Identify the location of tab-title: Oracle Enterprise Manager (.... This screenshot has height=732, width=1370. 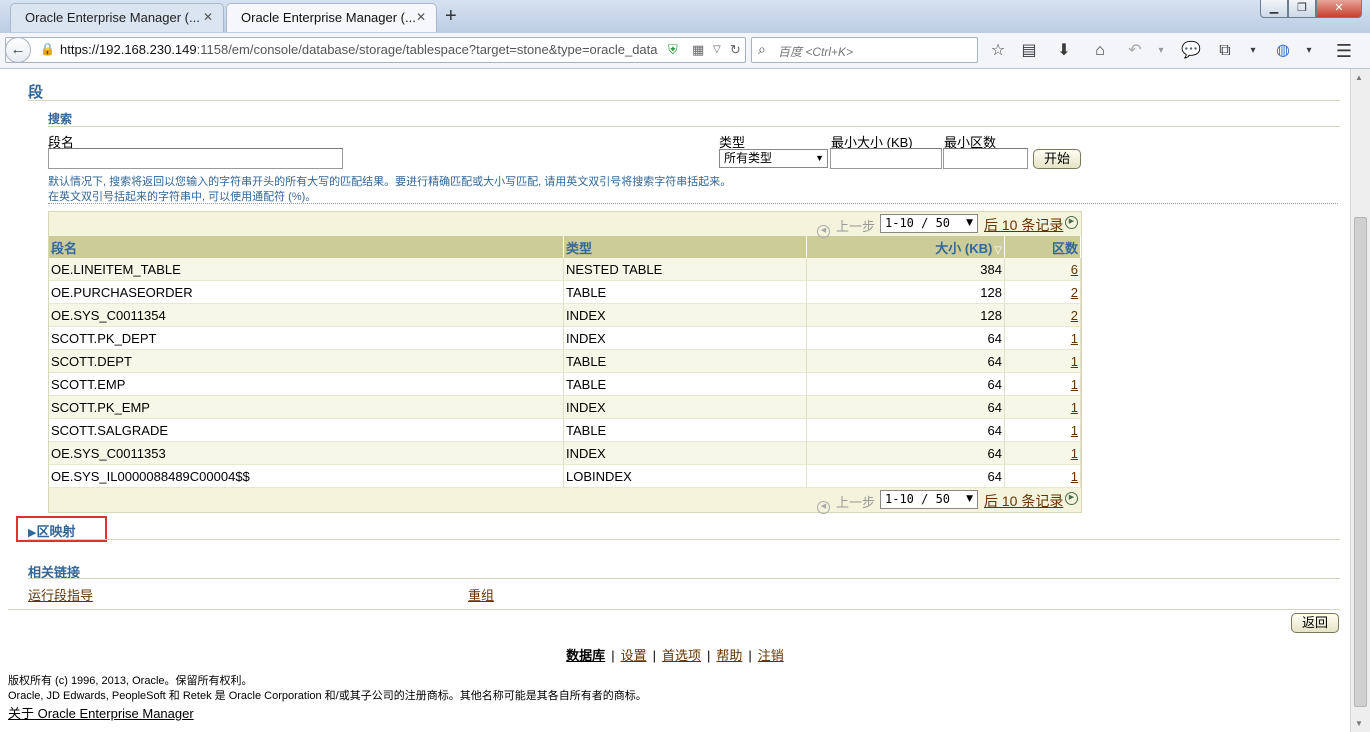
(328, 17).